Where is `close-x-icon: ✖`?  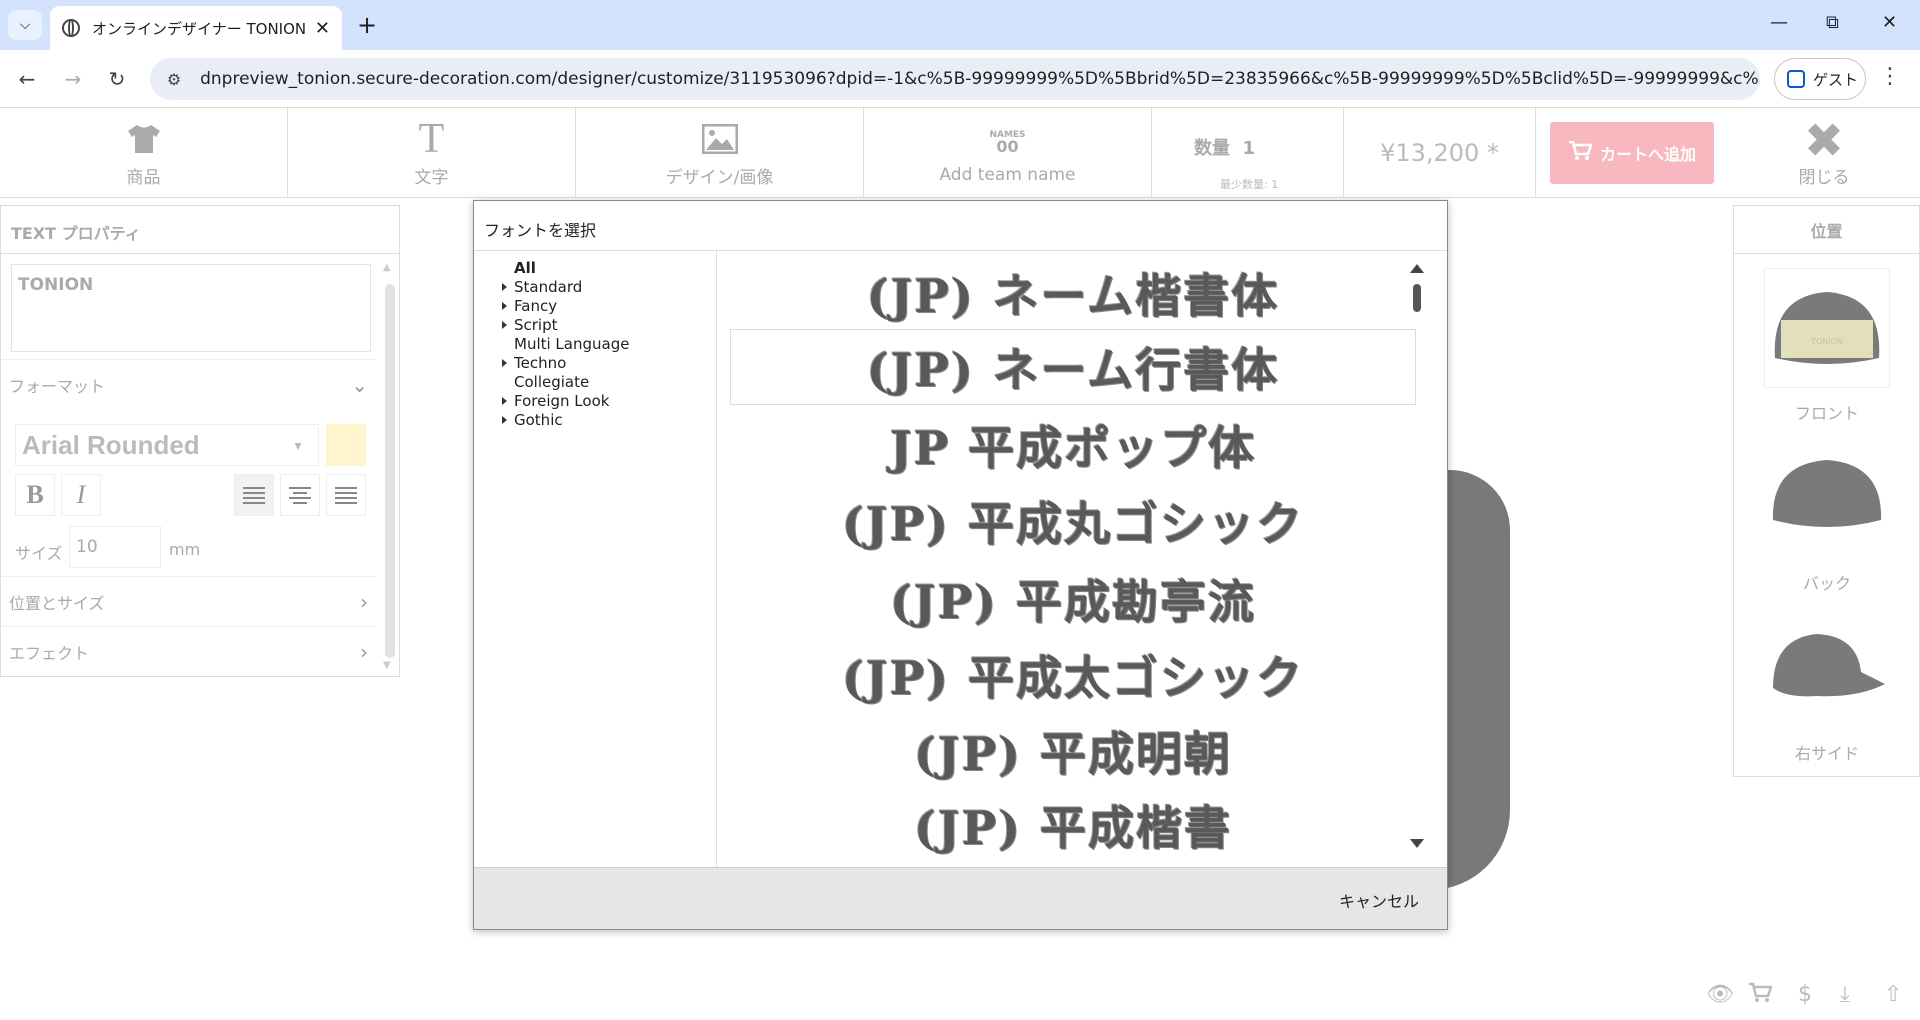
close-x-icon: ✖ is located at coordinates (1824, 140).